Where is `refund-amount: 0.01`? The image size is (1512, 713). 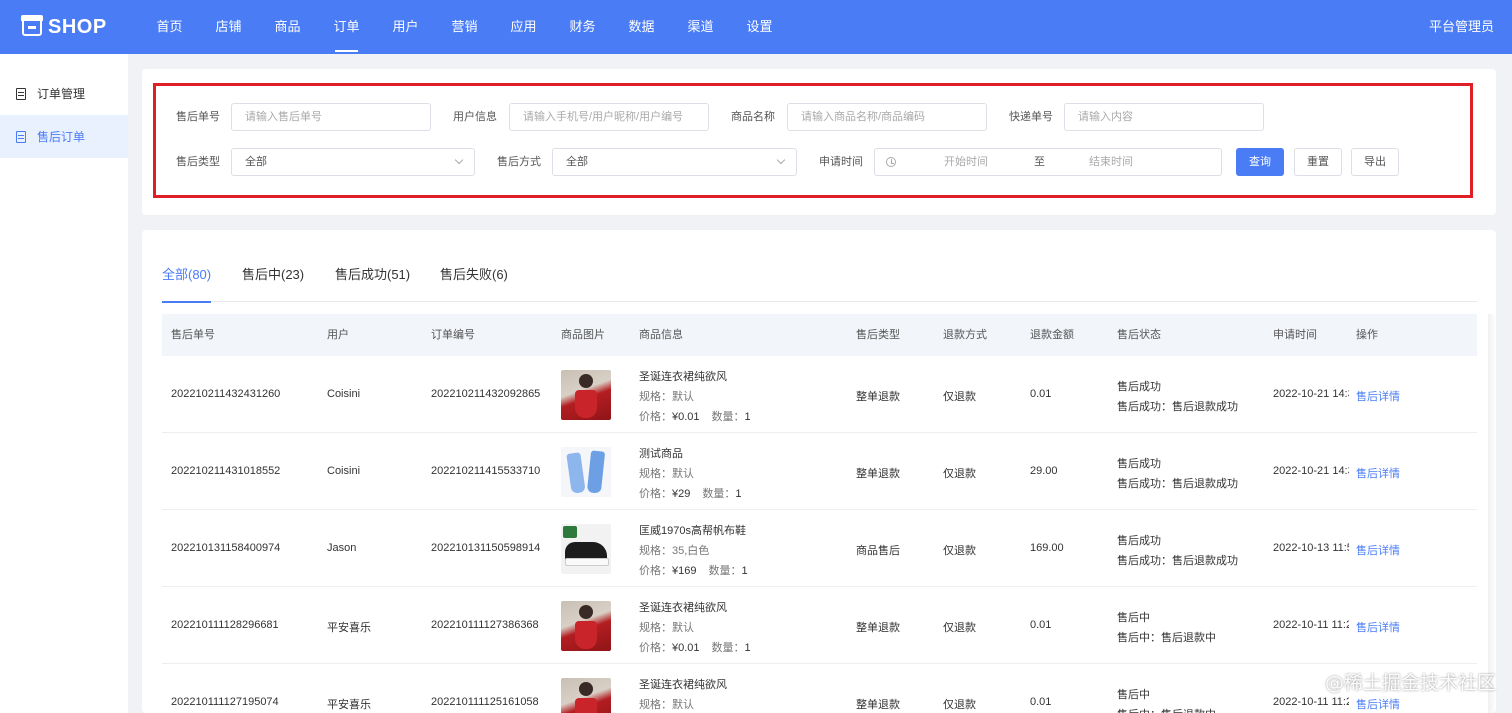
refund-amount: 0.01 is located at coordinates (1041, 394).